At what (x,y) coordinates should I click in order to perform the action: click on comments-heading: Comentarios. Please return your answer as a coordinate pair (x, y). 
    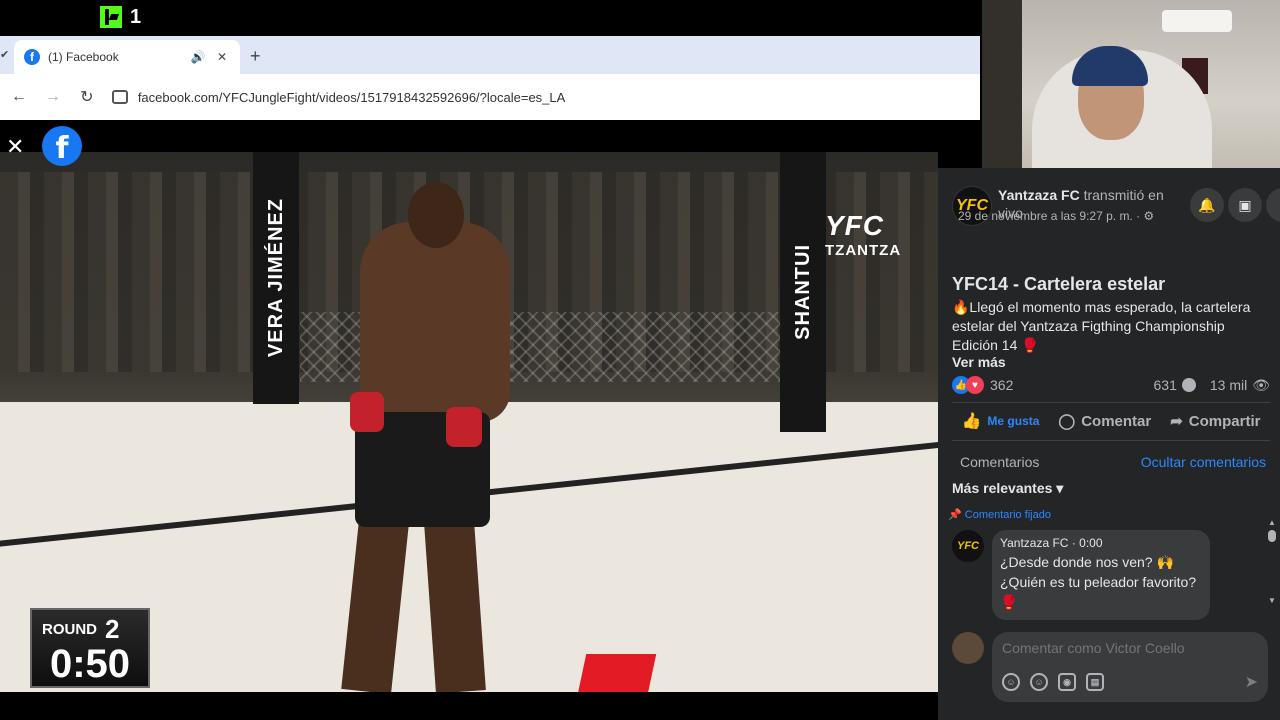
    Looking at the image, I should click on (1000, 462).